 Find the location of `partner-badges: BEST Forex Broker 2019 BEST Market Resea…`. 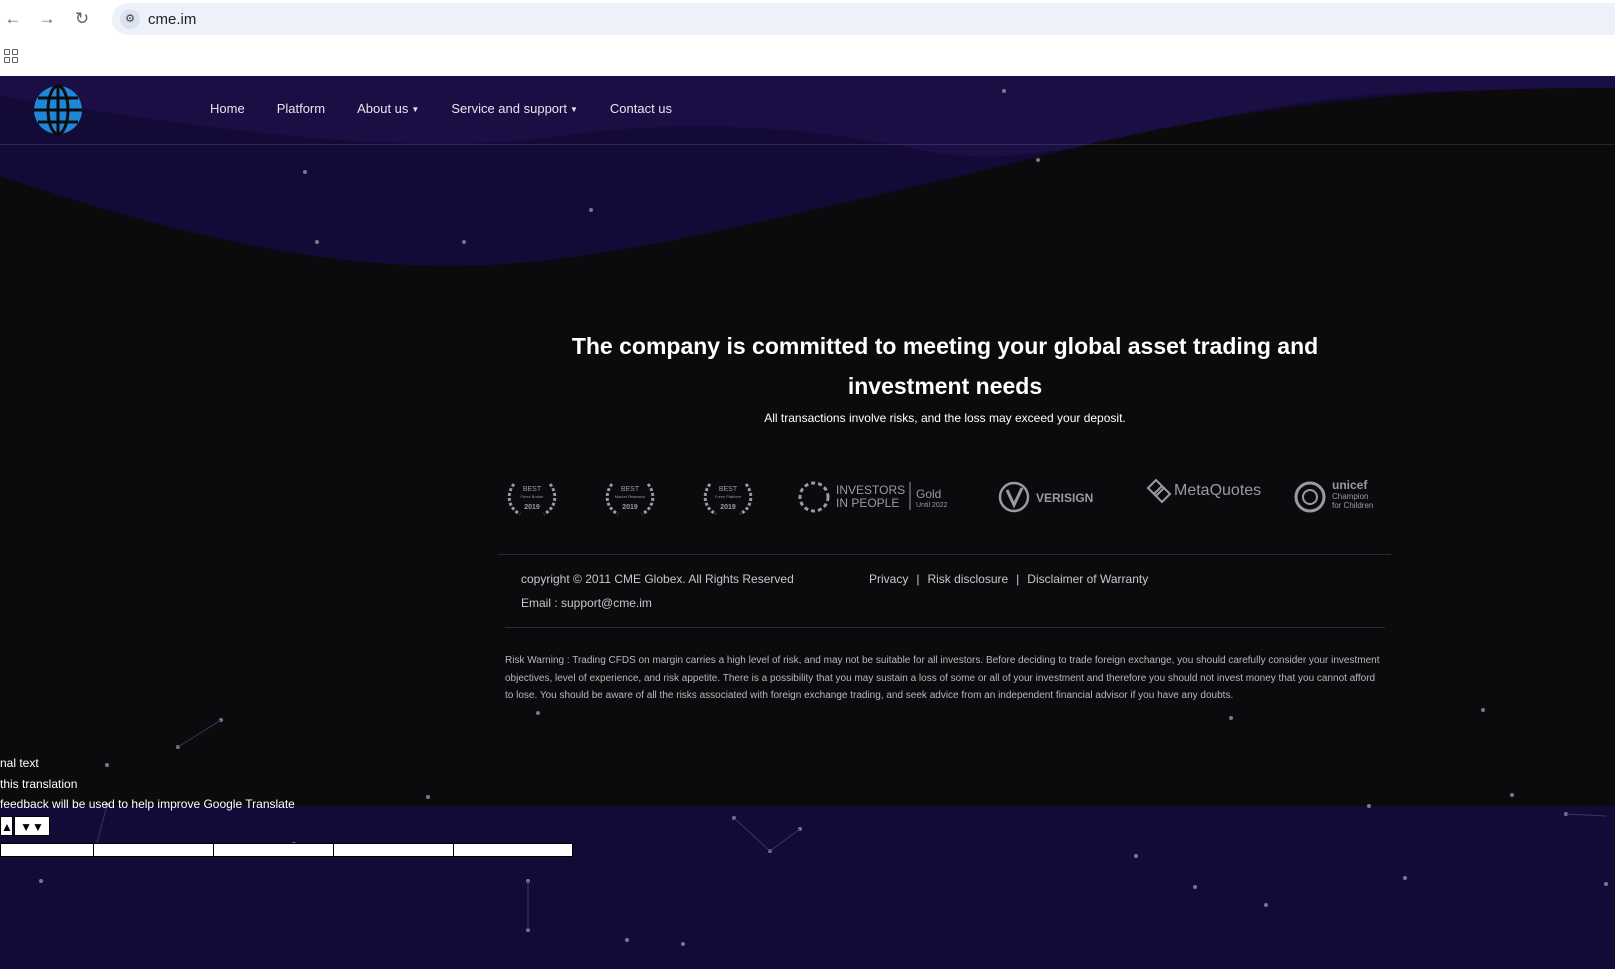

partner-badges: BEST Forex Broker 2019 BEST Market Resea… is located at coordinates (947, 498).